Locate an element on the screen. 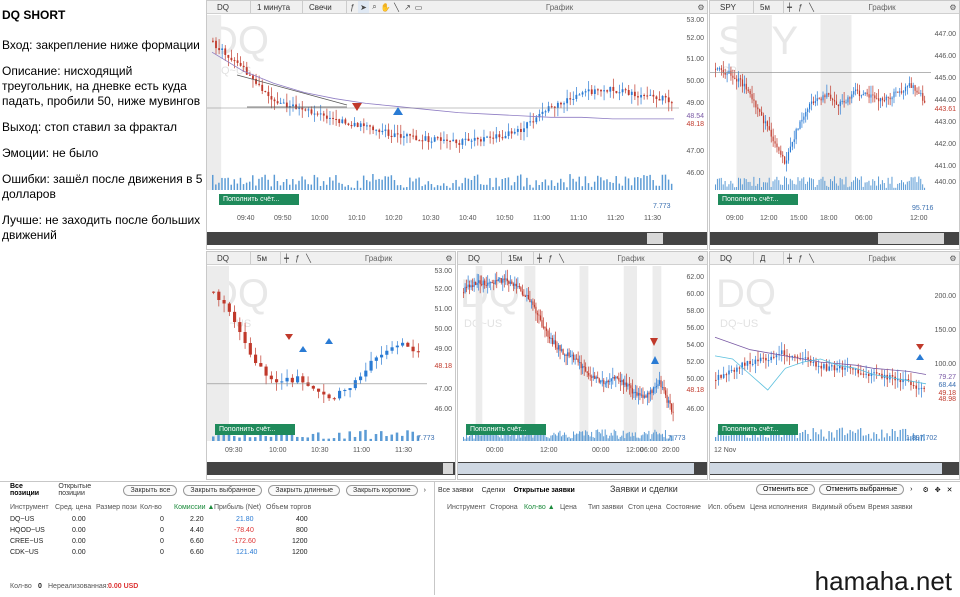 This screenshot has width=960, height=597. timeframe-selector: 15м is located at coordinates (518, 258).